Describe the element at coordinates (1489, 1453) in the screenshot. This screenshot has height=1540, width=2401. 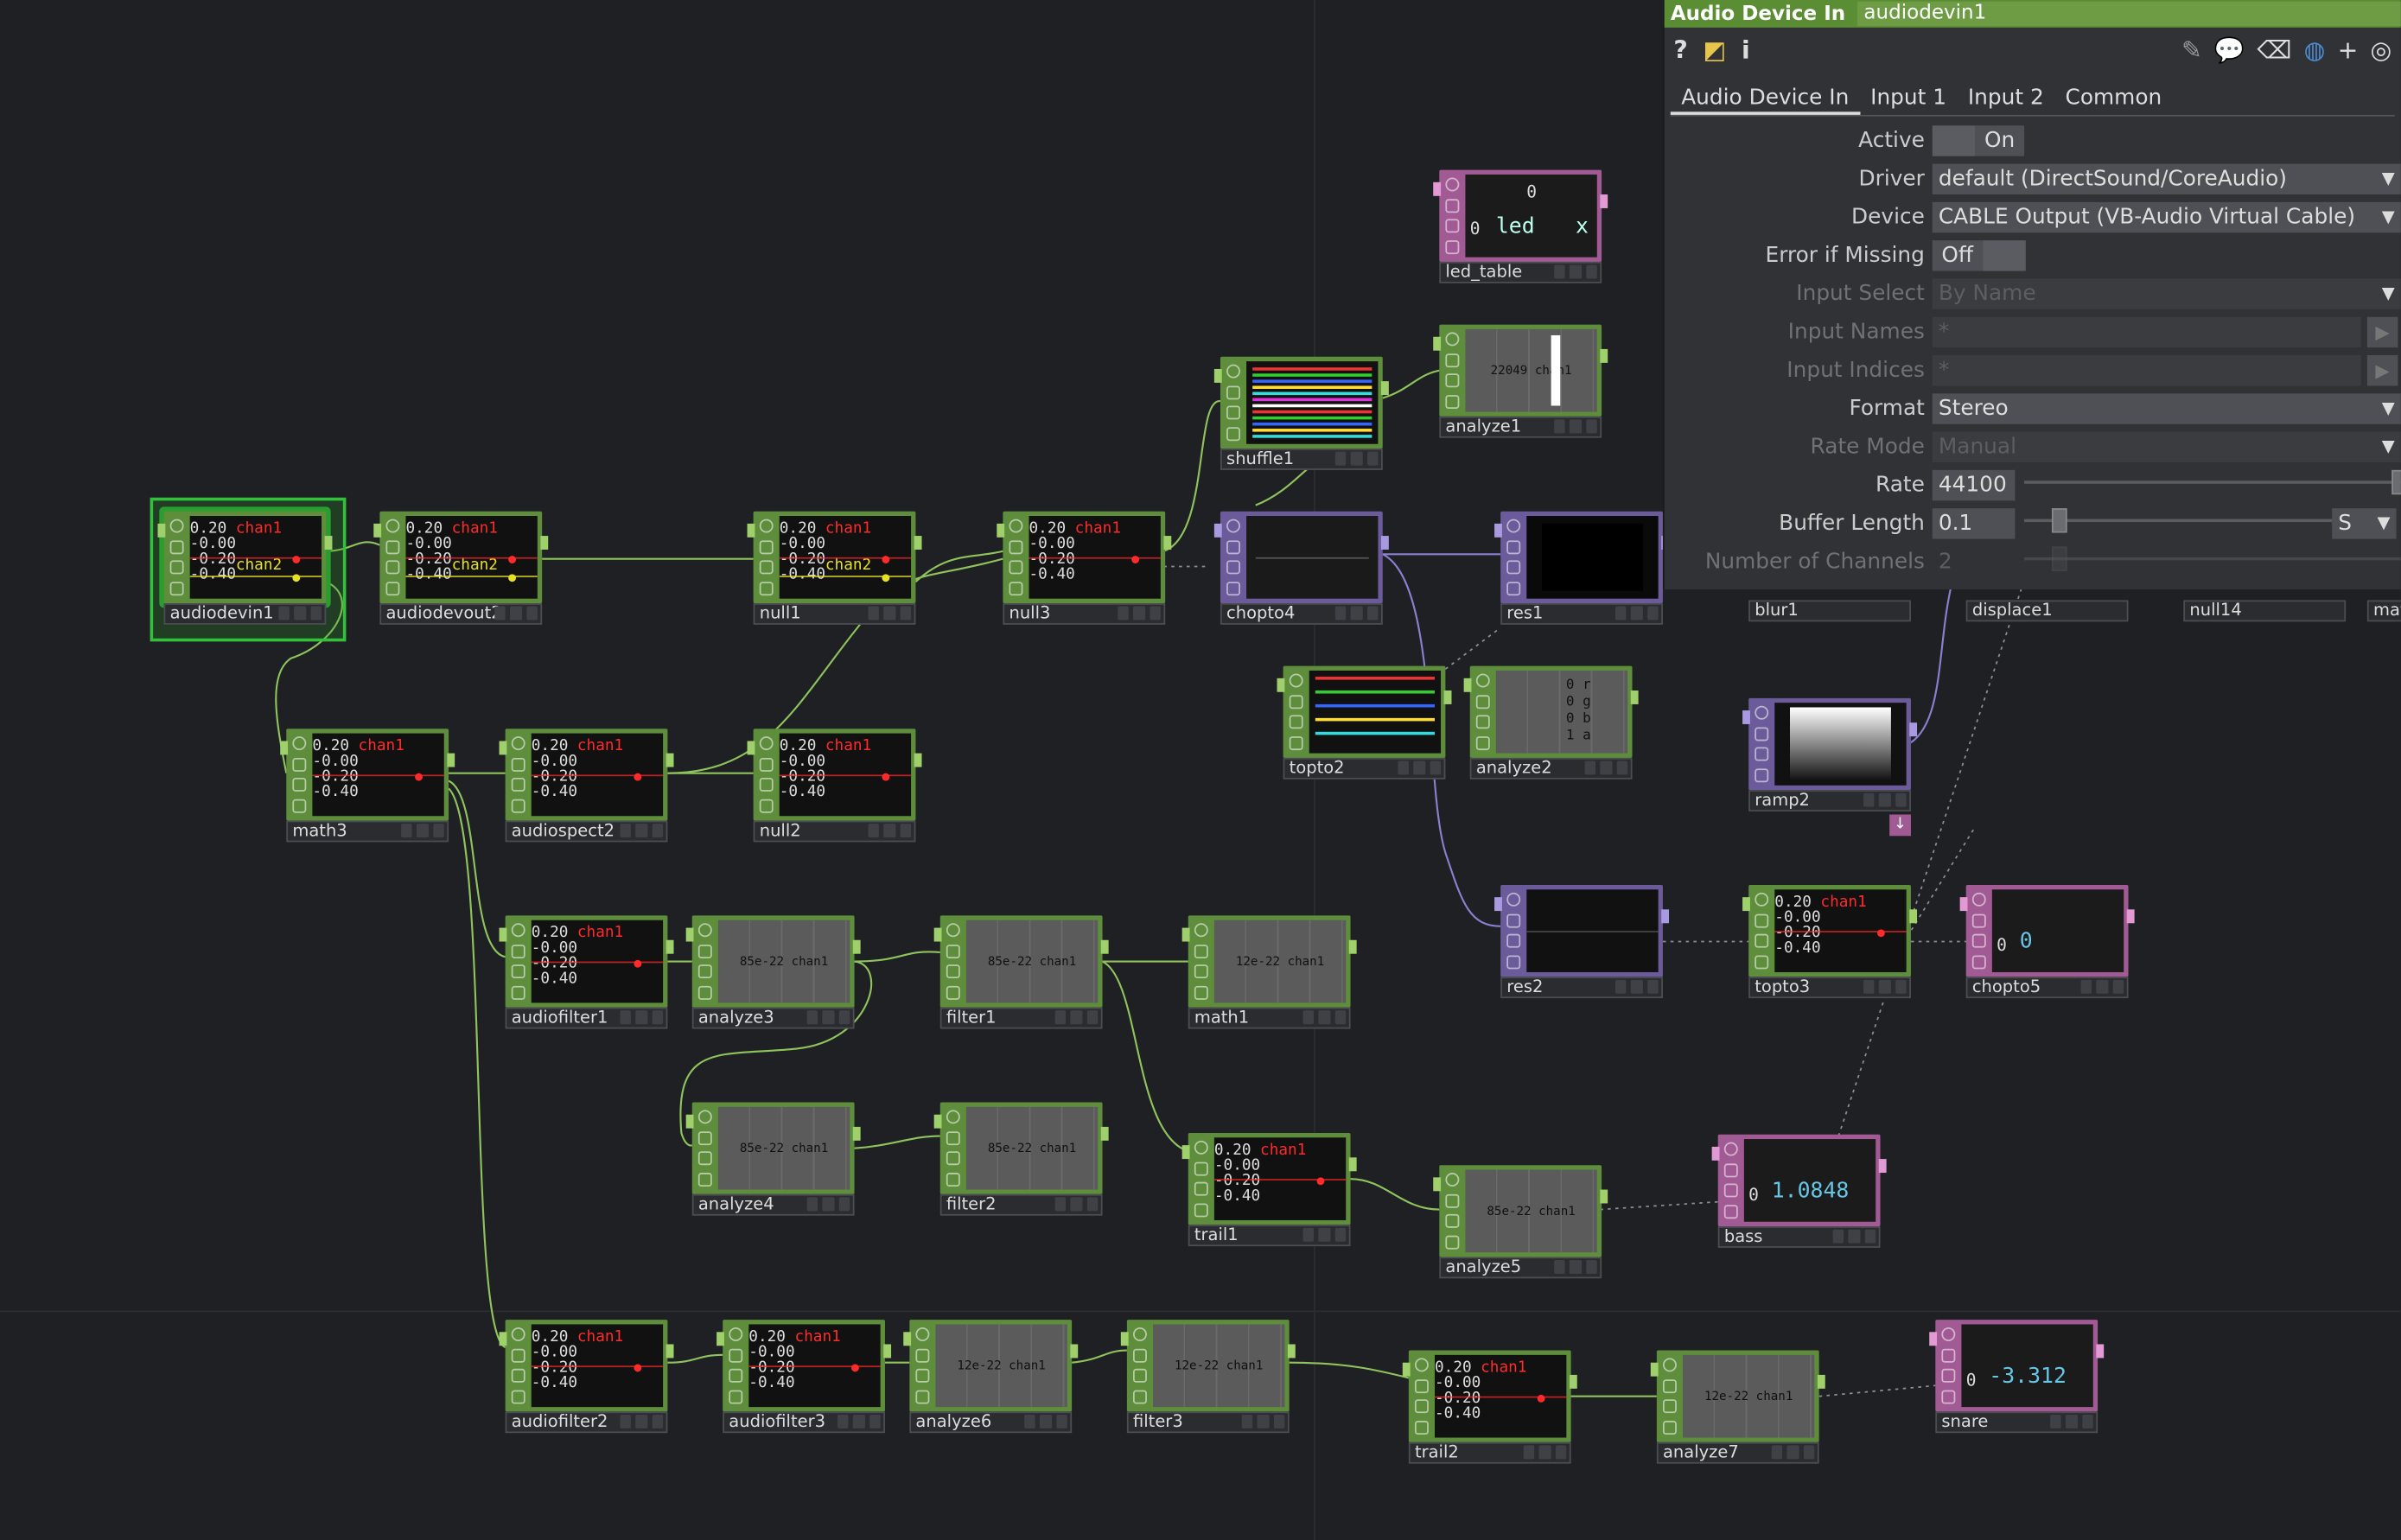
I see `node-name: trail2` at that location.